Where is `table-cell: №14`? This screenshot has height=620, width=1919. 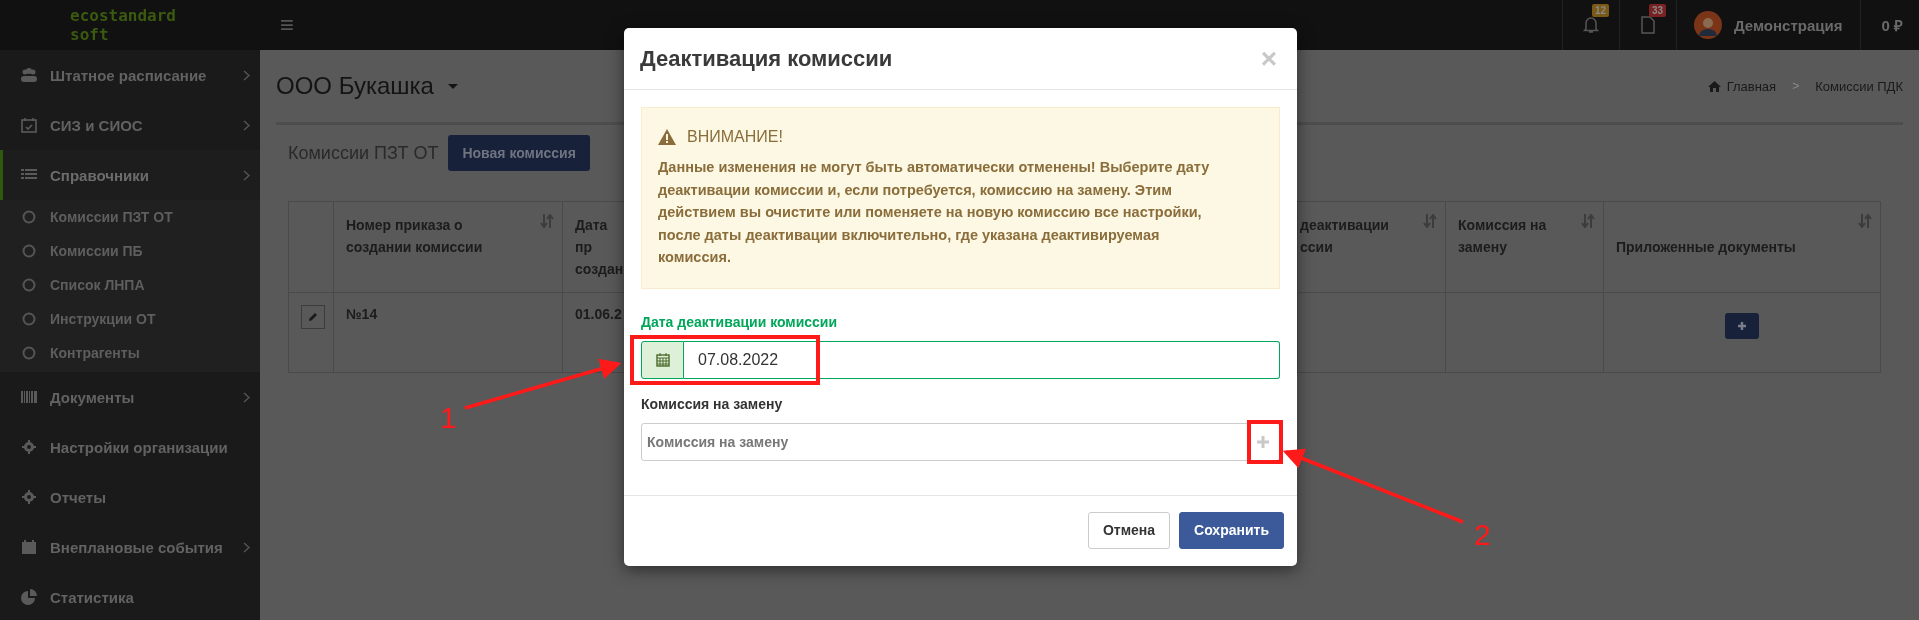 table-cell: №14 is located at coordinates (362, 314).